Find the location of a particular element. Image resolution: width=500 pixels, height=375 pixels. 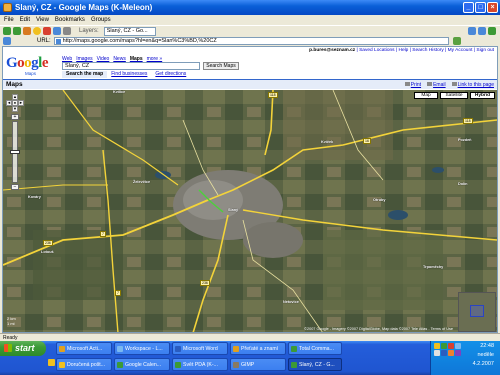

overview-viewport is located at coordinates (477, 311).